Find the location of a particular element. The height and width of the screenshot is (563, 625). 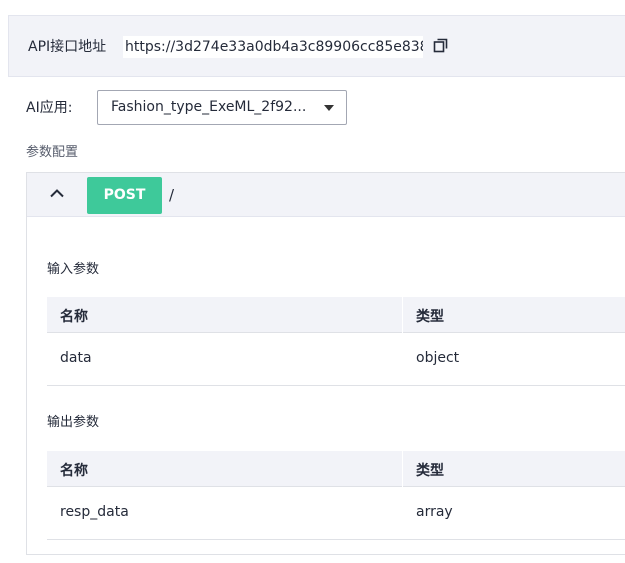

api-url-text: https://3d274e33a0db4a3c89906cc85e8382c is located at coordinates (273, 47).